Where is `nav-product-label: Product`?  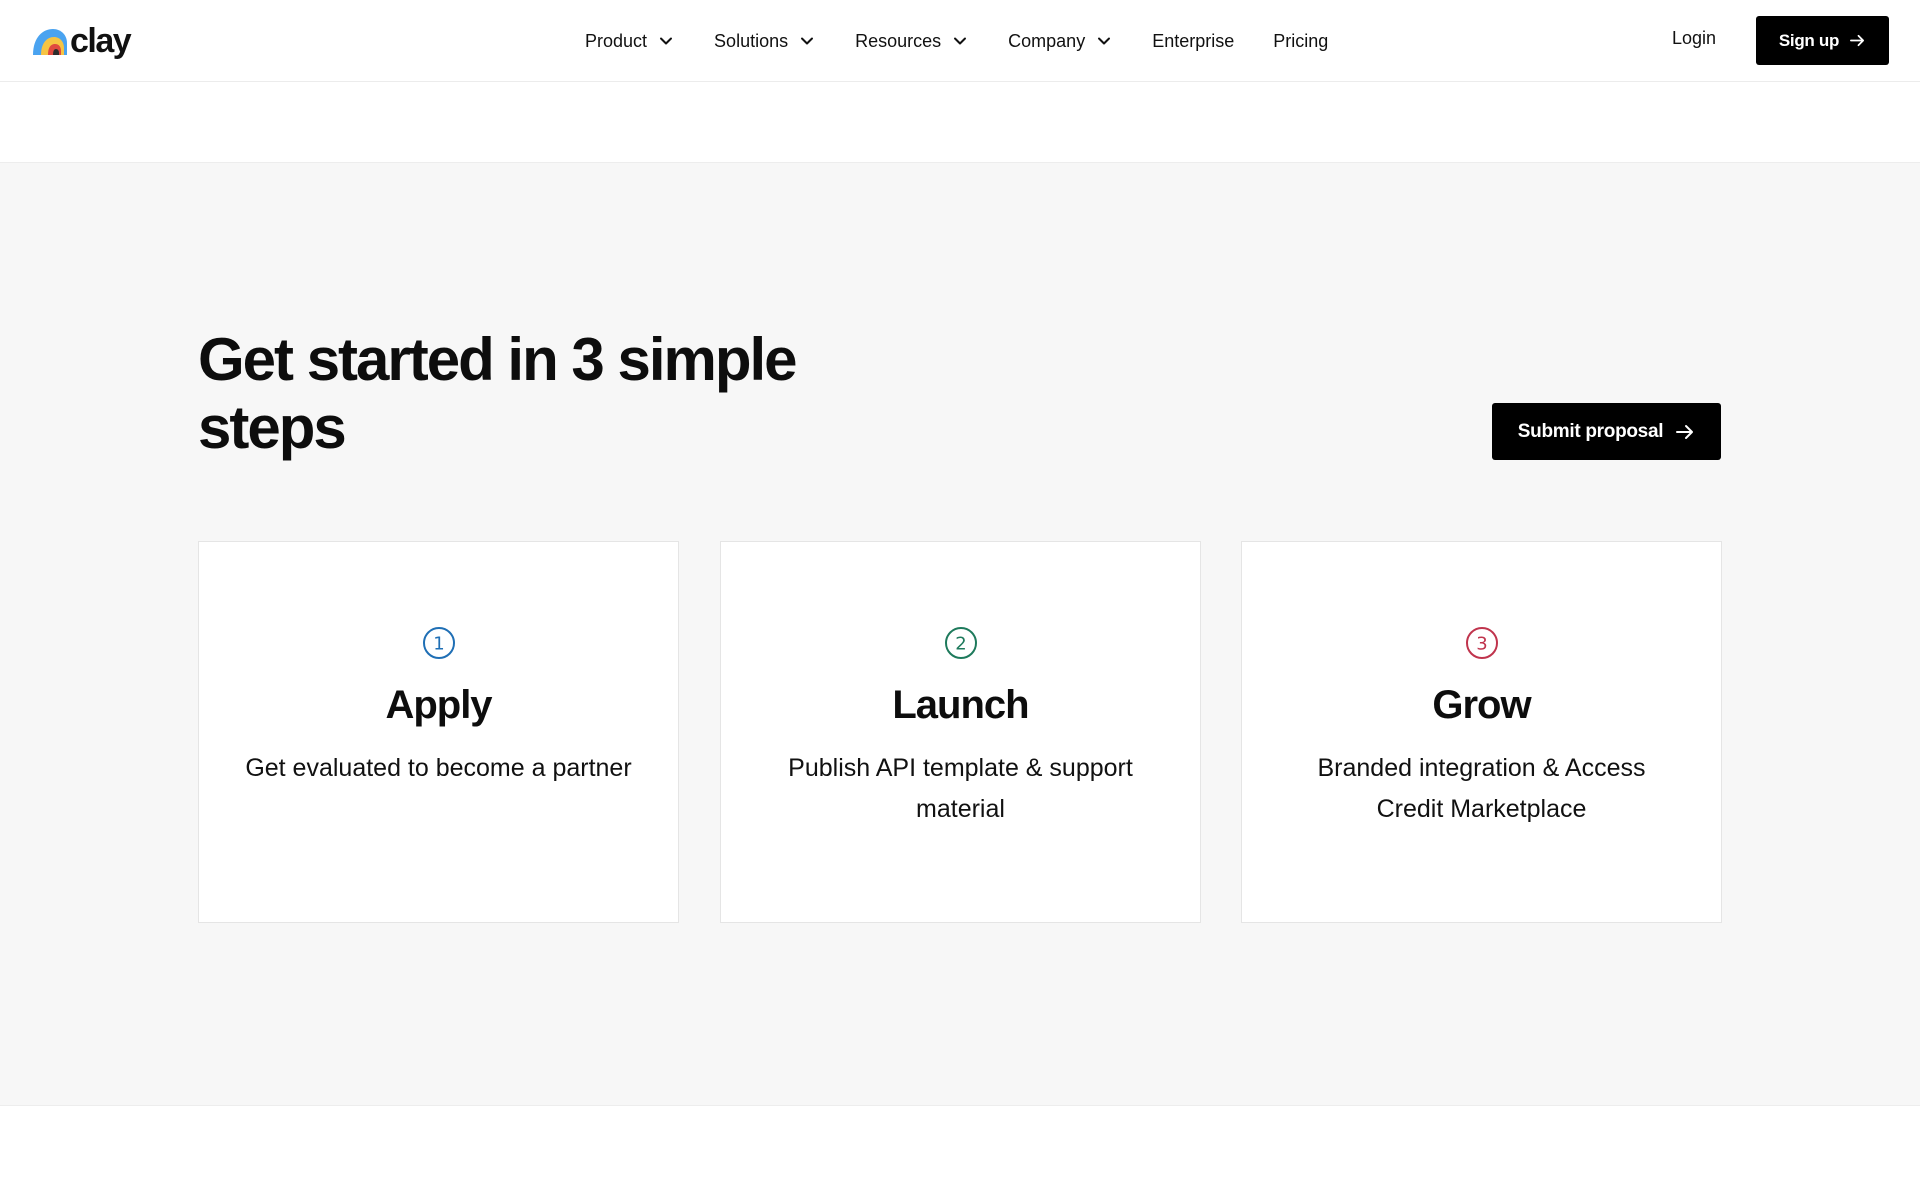 nav-product-label: Product is located at coordinates (616, 40).